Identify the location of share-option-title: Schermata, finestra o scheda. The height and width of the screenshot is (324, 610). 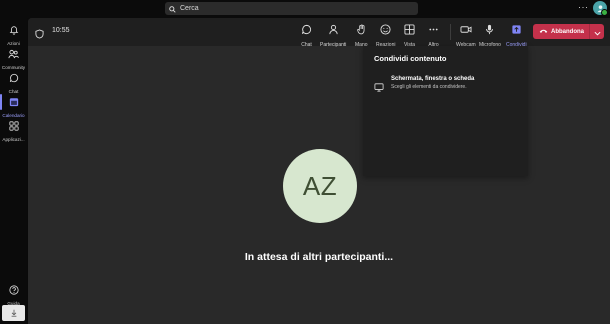
(433, 79).